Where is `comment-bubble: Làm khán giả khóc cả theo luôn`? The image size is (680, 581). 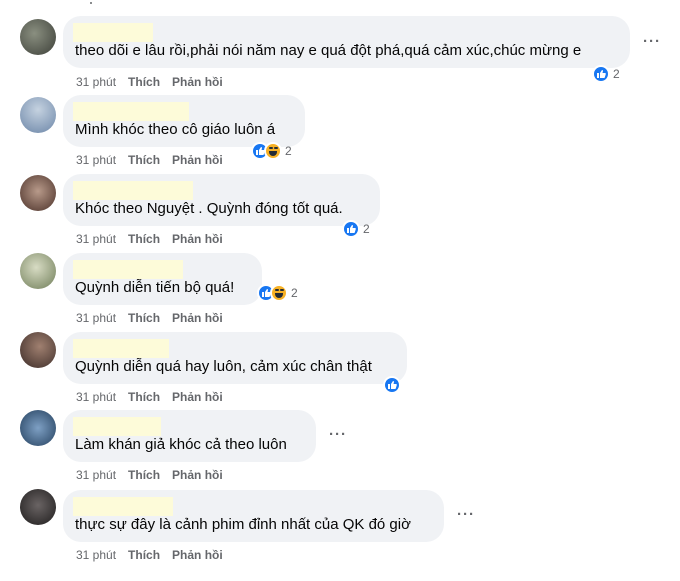 comment-bubble: Làm khán giả khóc cả theo luôn is located at coordinates (189, 436).